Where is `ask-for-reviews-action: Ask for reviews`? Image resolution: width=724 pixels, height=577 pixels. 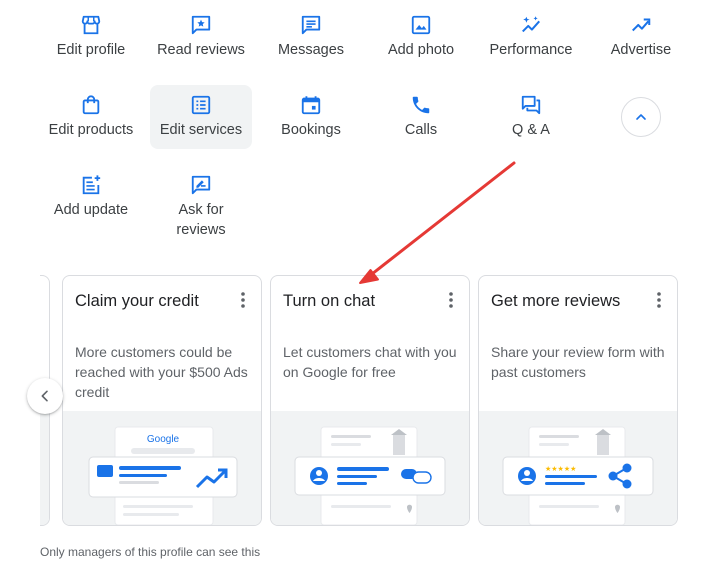
ask-for-reviews-action: Ask for reviews is located at coordinates (201, 202).